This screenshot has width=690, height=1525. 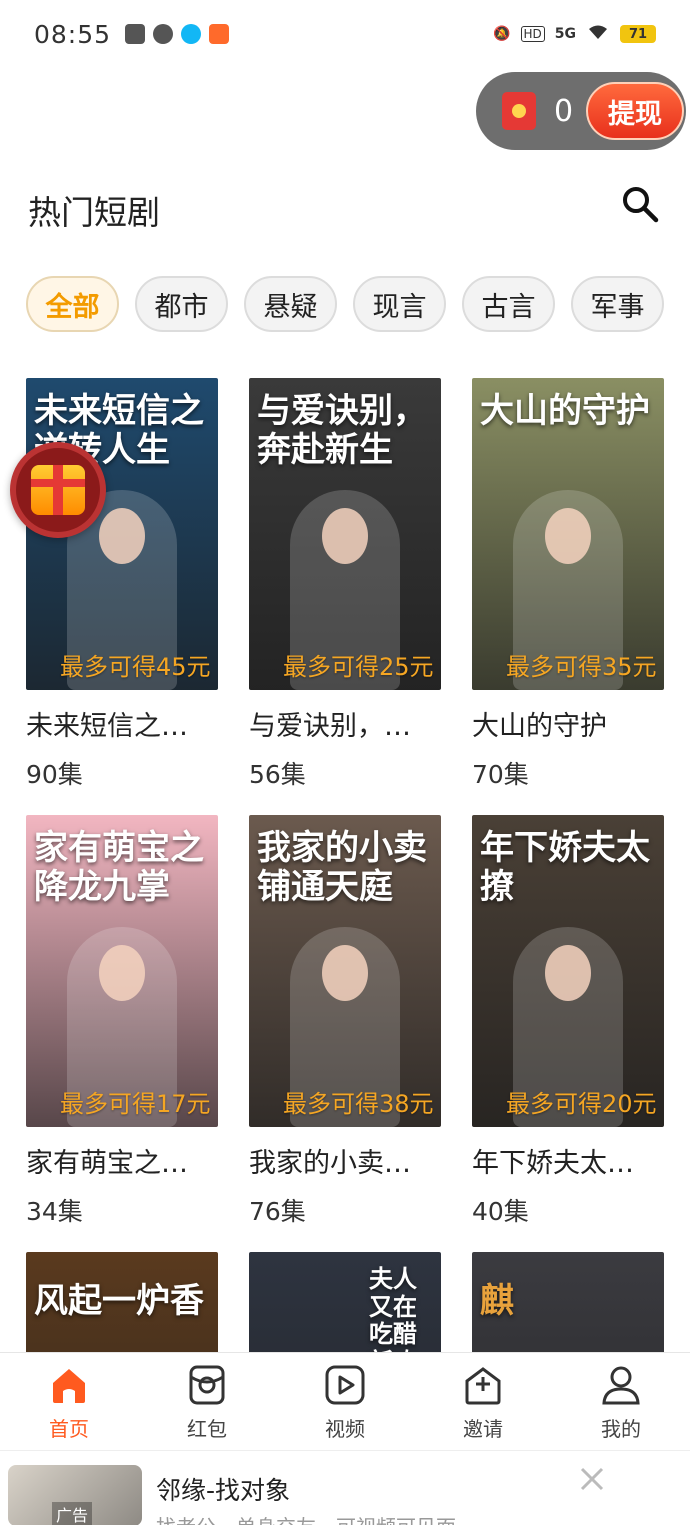 What do you see at coordinates (532, 34) in the screenshot?
I see `hd-icon: HD` at bounding box center [532, 34].